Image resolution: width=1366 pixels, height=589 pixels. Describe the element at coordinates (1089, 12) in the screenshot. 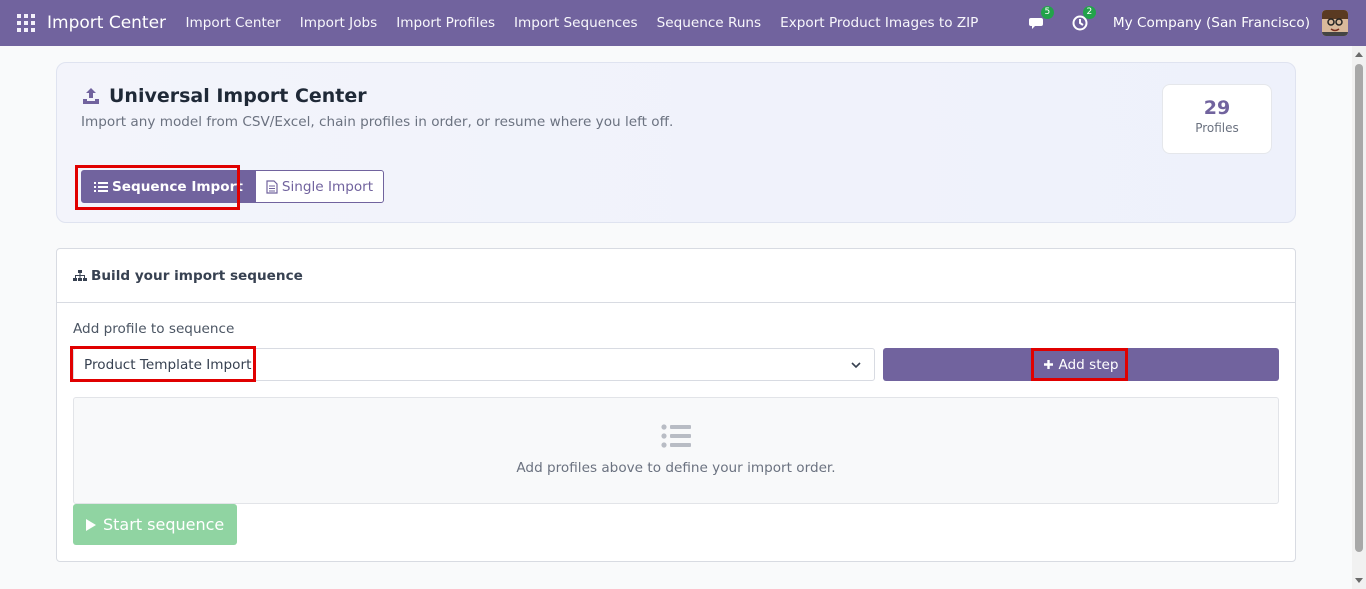

I see `activities-badge: 2` at that location.